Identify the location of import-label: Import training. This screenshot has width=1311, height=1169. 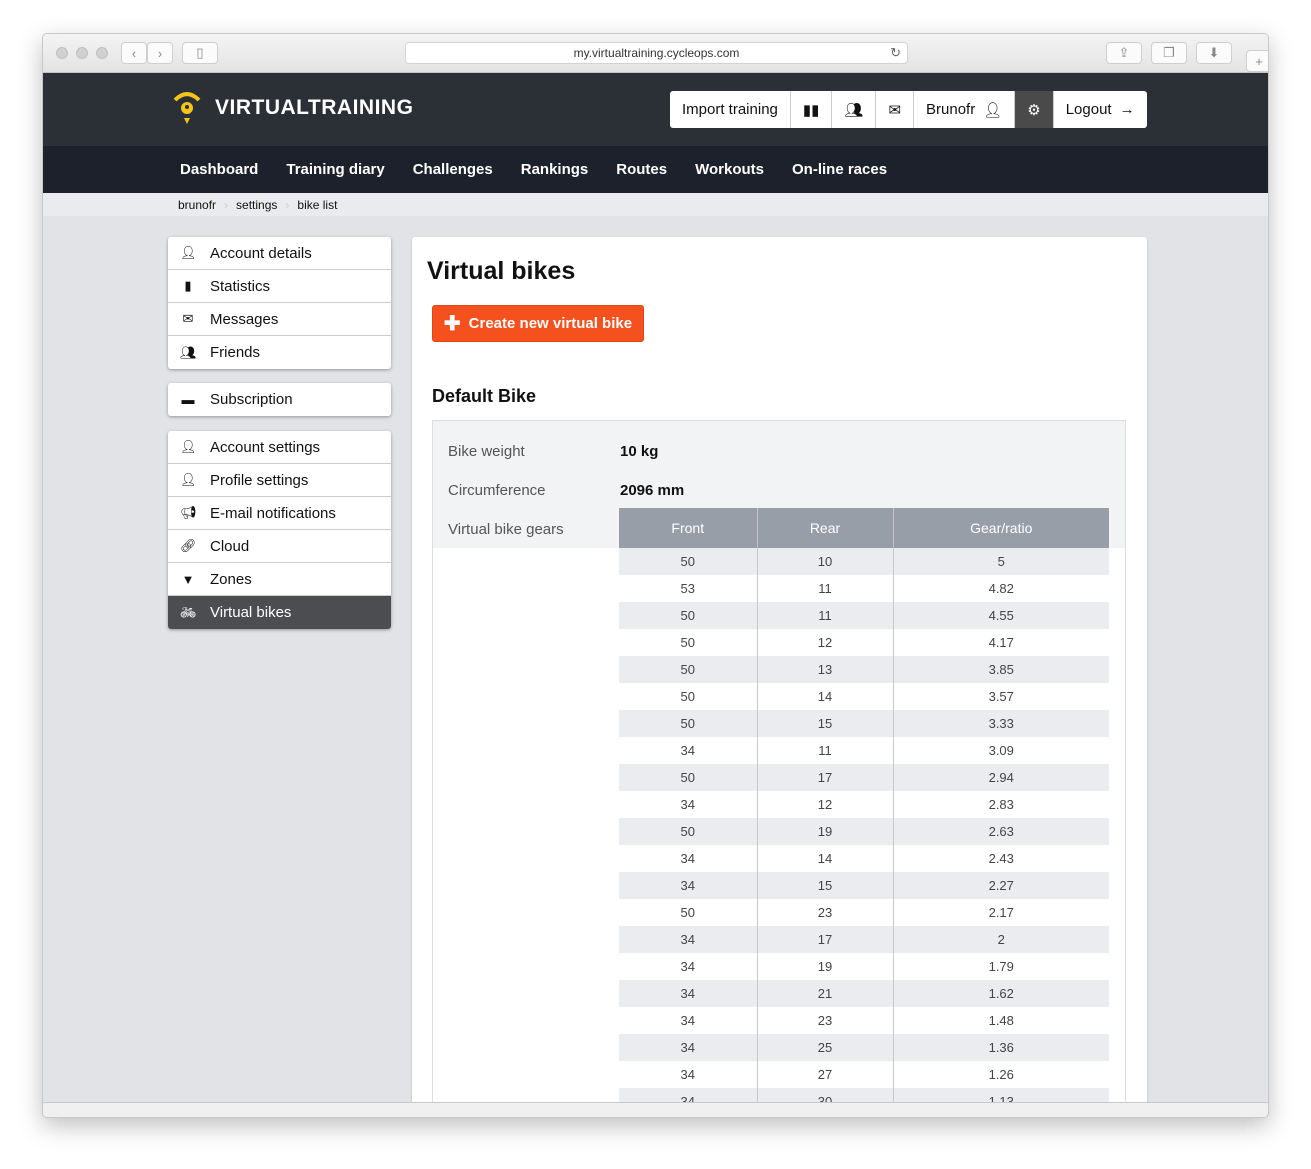
(730, 109).